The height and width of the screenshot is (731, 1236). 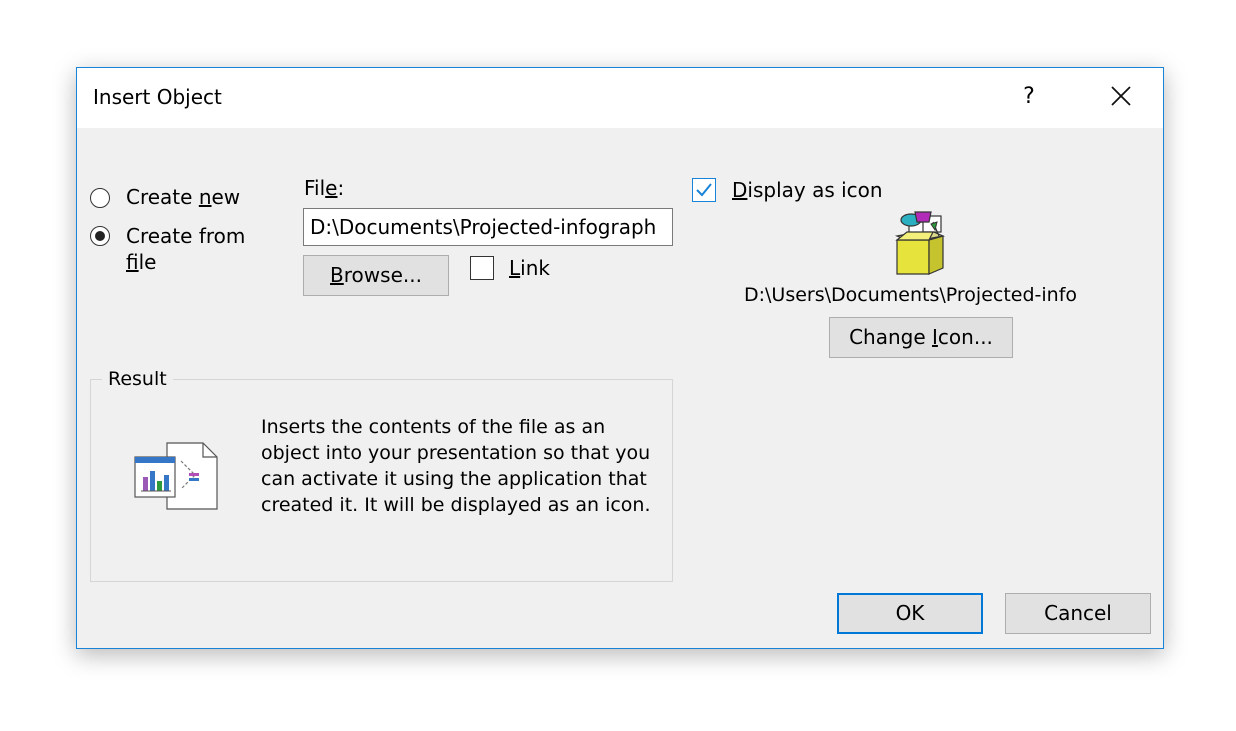 I want to click on create-new-label: Create new, so click(x=183, y=197).